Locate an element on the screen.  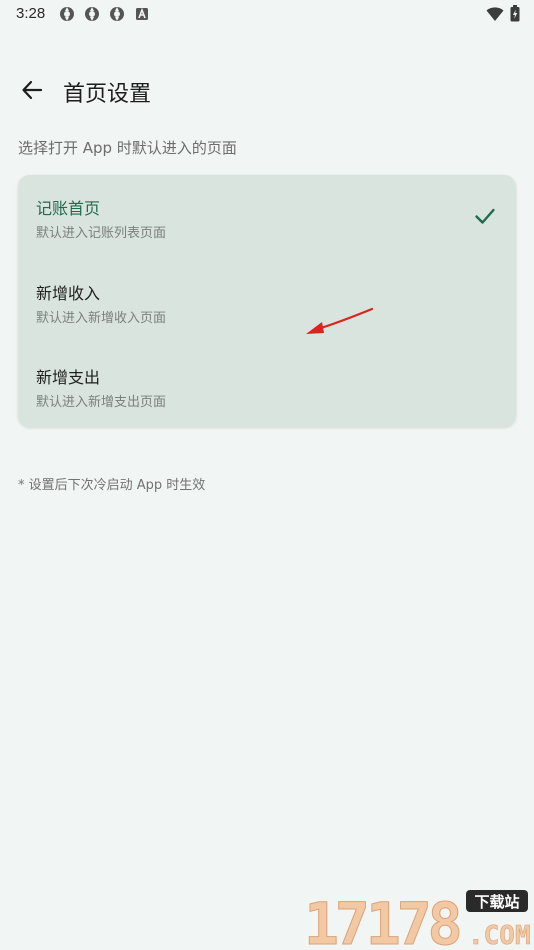
svg-text: .COM is located at coordinates (499, 934).